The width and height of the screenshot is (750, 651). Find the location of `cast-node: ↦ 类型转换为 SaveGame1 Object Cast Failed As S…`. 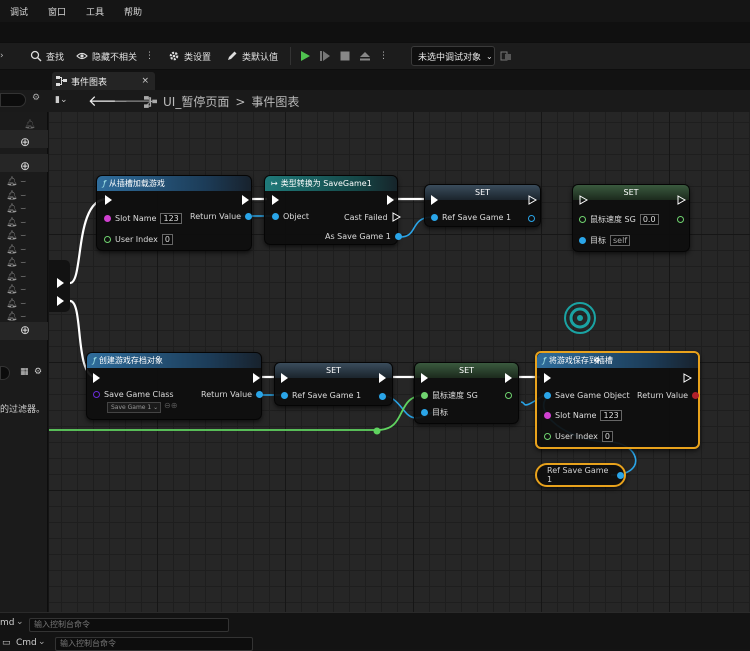

cast-node: ↦ 类型转换为 SaveGame1 Object Cast Failed As S… is located at coordinates (333, 210).